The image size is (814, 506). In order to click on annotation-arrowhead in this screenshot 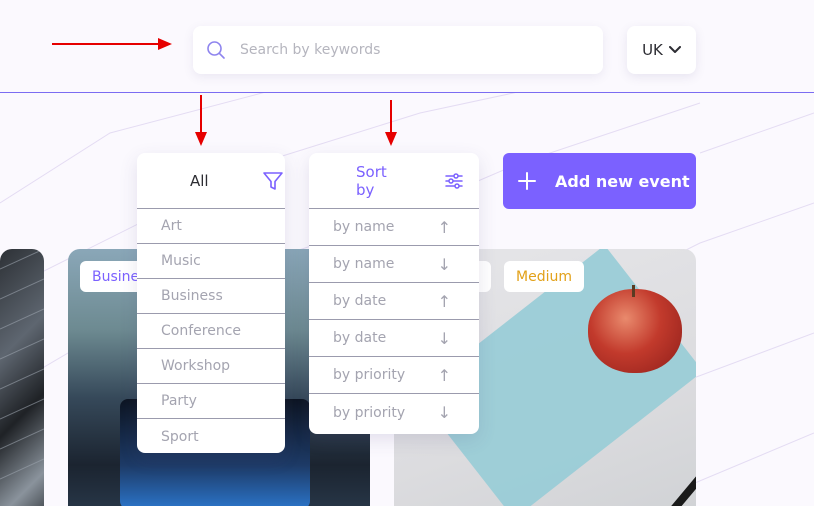, I will do `click(165, 44)`.